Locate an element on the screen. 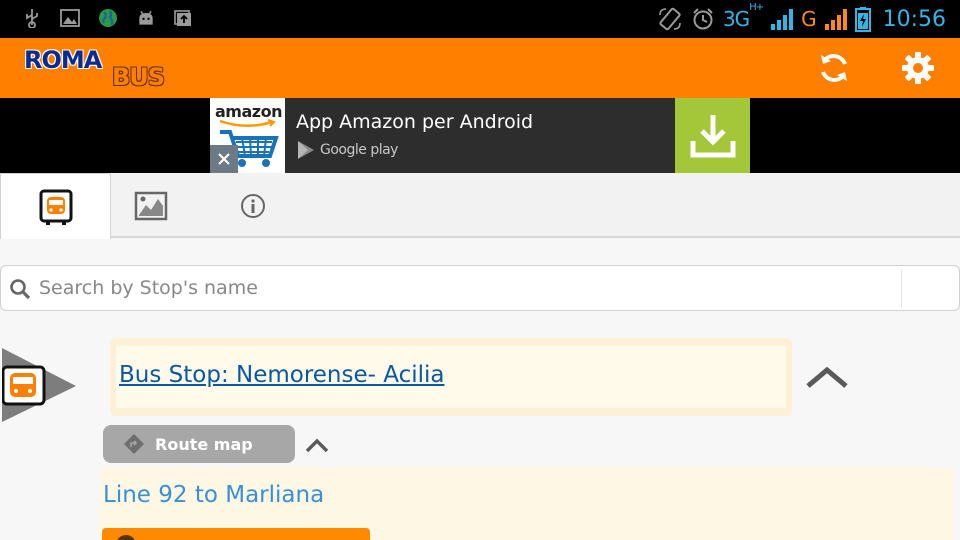 The height and width of the screenshot is (540, 960). download-icon is located at coordinates (712, 135).